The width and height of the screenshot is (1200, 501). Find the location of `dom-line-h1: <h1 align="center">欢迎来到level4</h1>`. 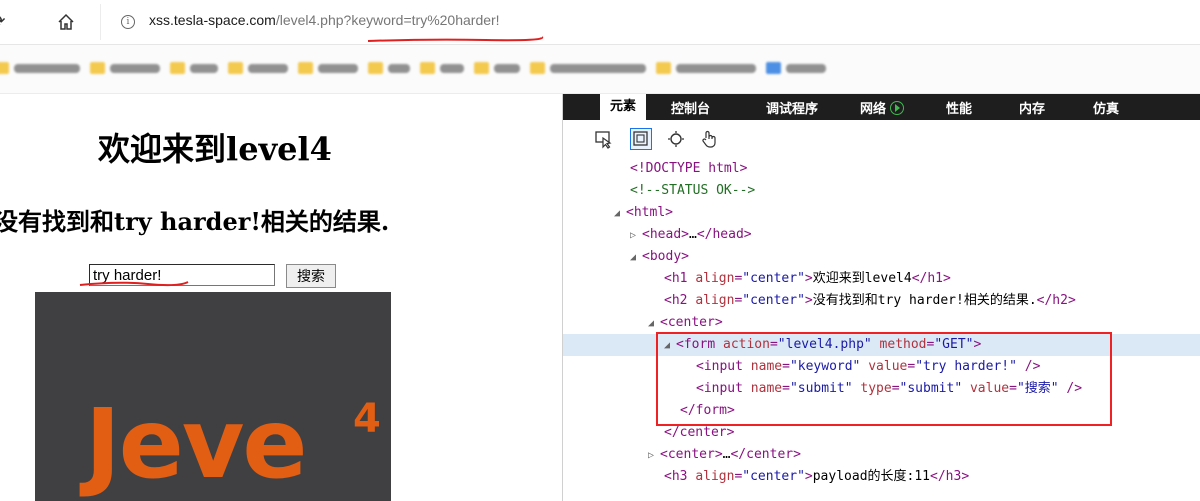

dom-line-h1: <h1 align="center">欢迎来到level4</h1> is located at coordinates (807, 279).